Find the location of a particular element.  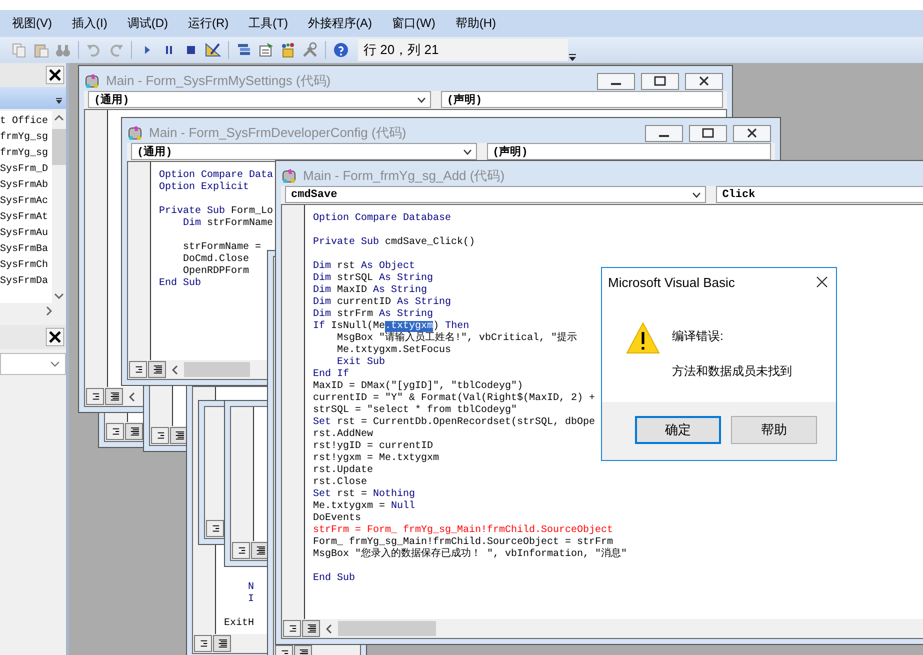

help-icon is located at coordinates (340, 50).